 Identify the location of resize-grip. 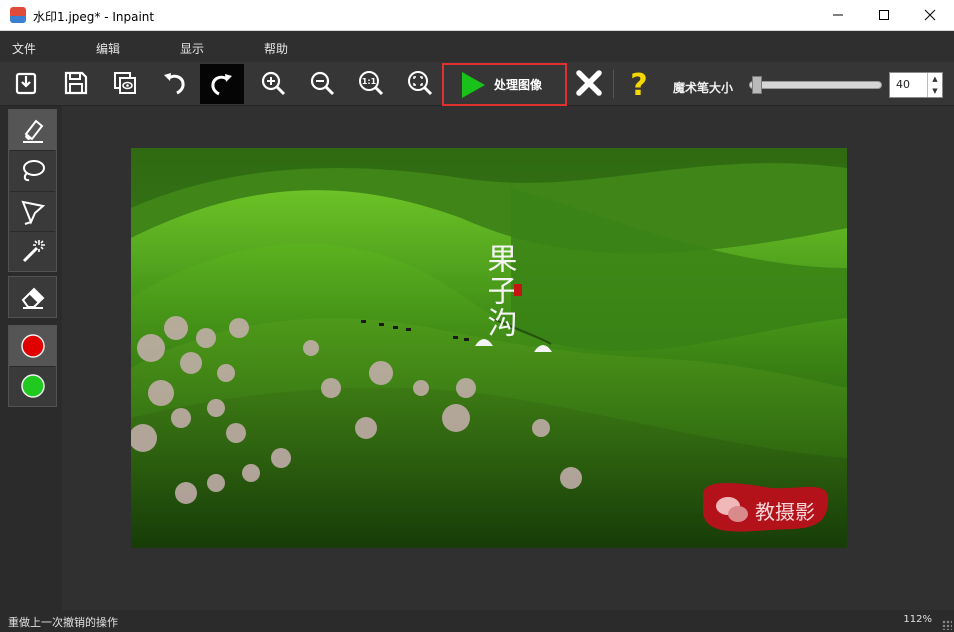
(947, 625).